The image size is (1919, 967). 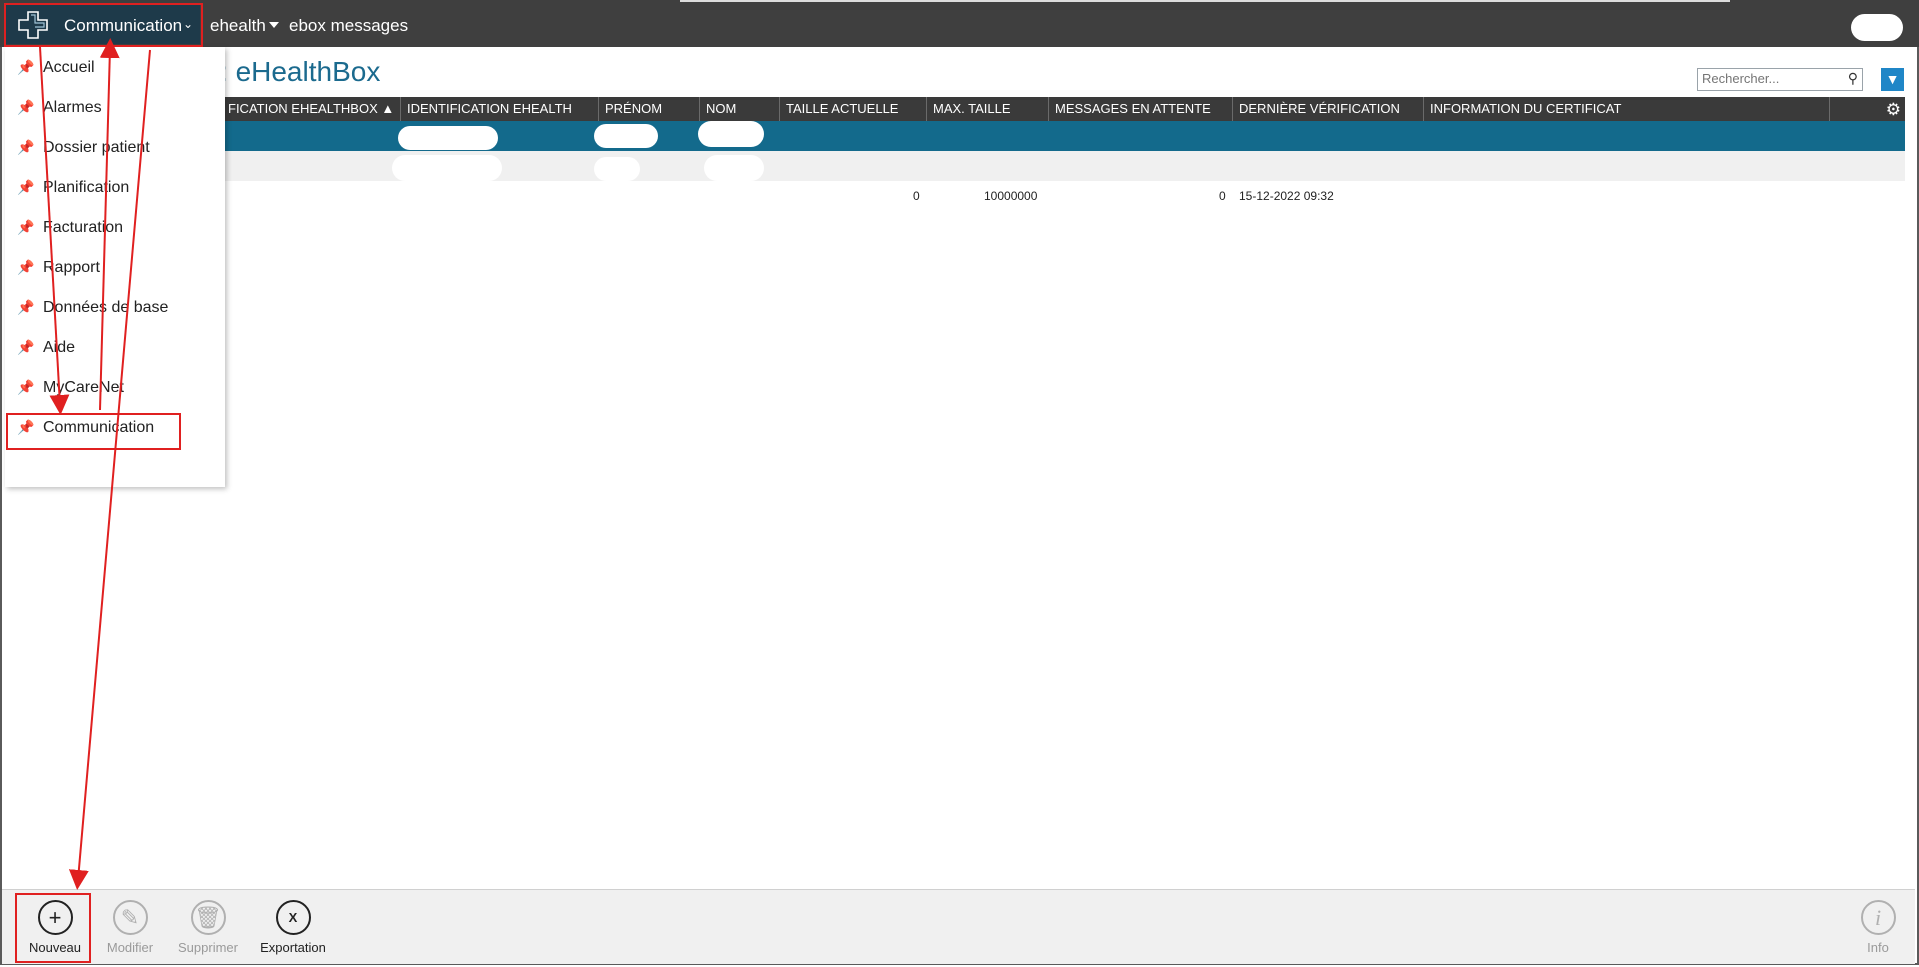 I want to click on export-button-label: Exportation, so click(x=293, y=947).